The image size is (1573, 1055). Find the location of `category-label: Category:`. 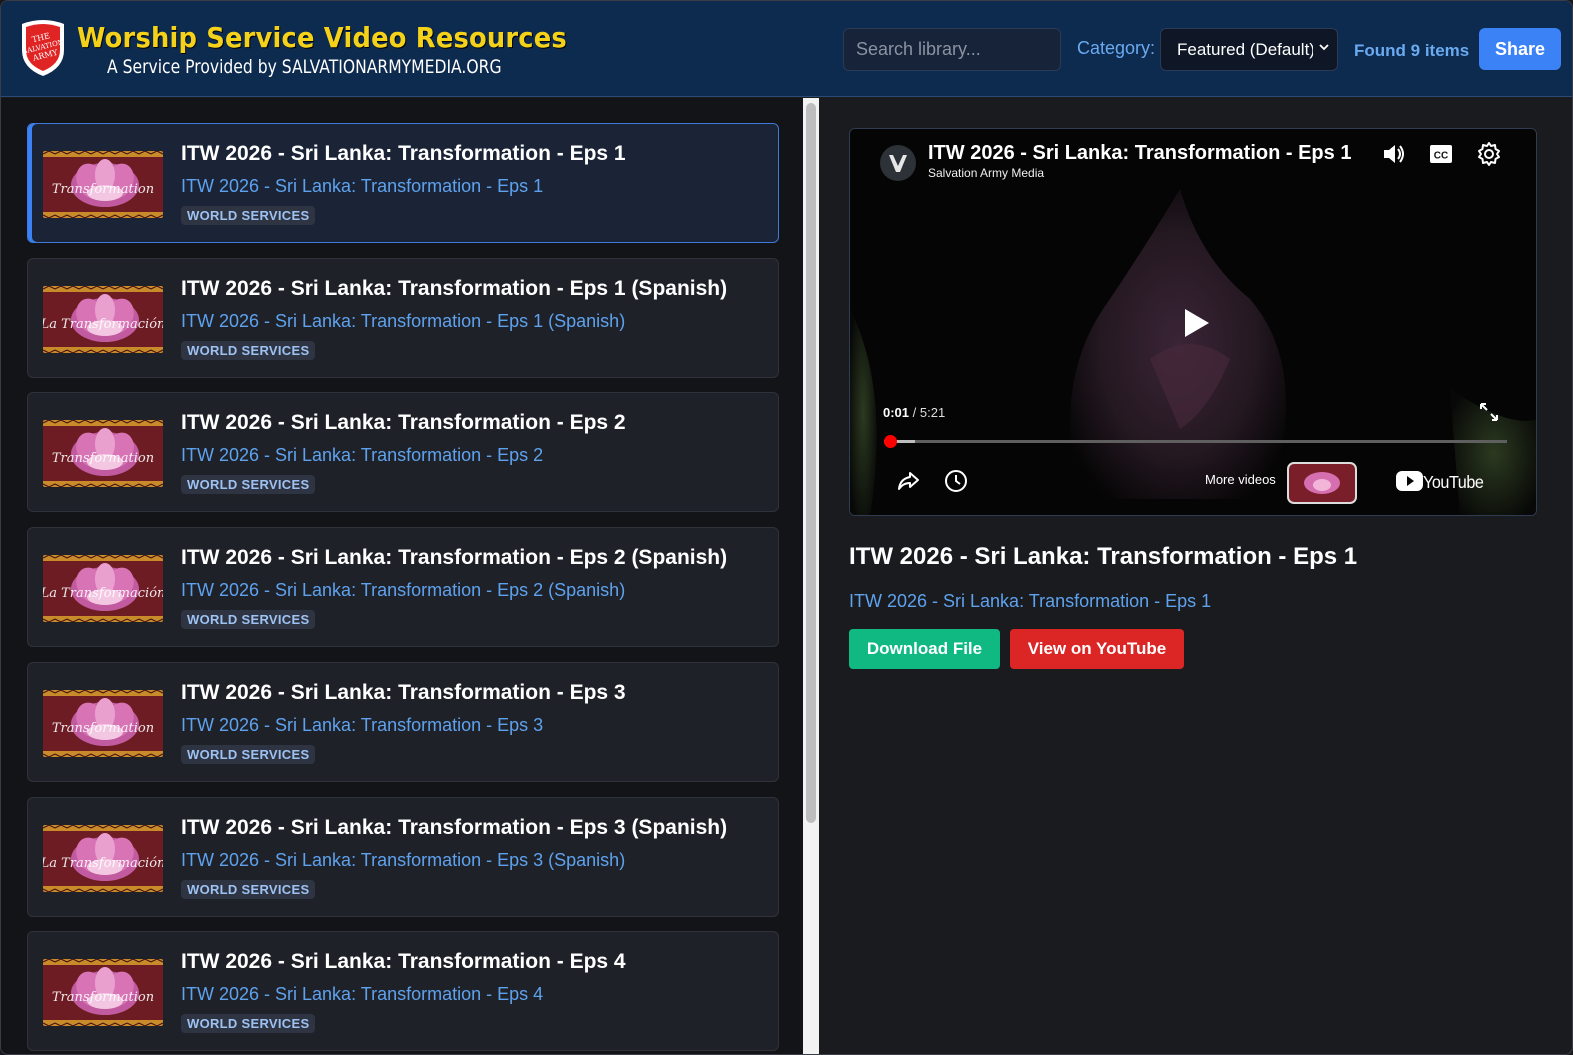

category-label: Category: is located at coordinates (1116, 48).